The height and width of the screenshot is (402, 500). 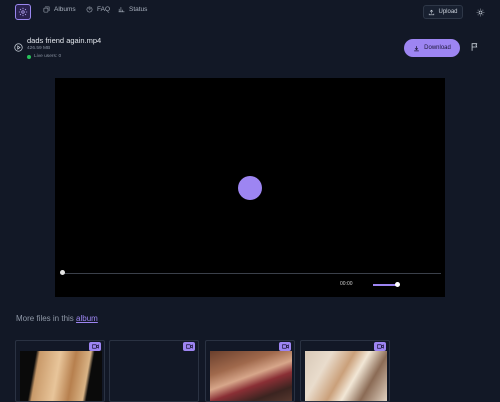 What do you see at coordinates (29, 56) in the screenshot?
I see `live-indicator-dot` at bounding box center [29, 56].